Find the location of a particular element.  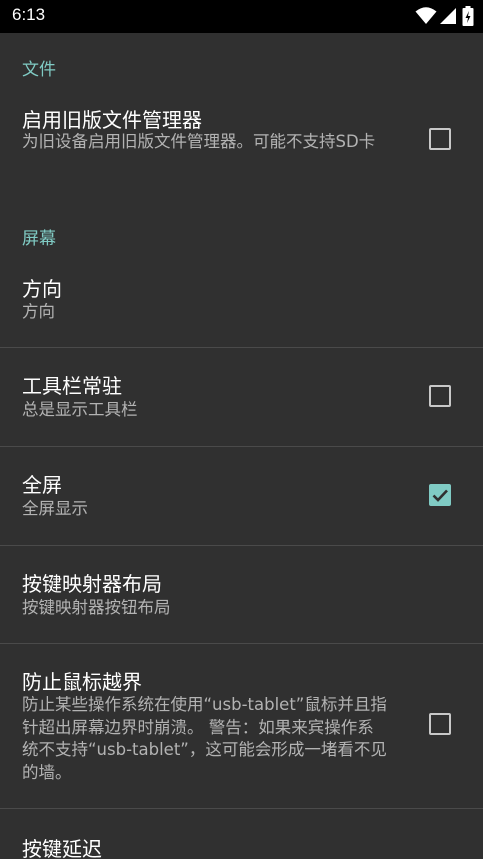

category-screen: 屏幕 is located at coordinates (39, 239).